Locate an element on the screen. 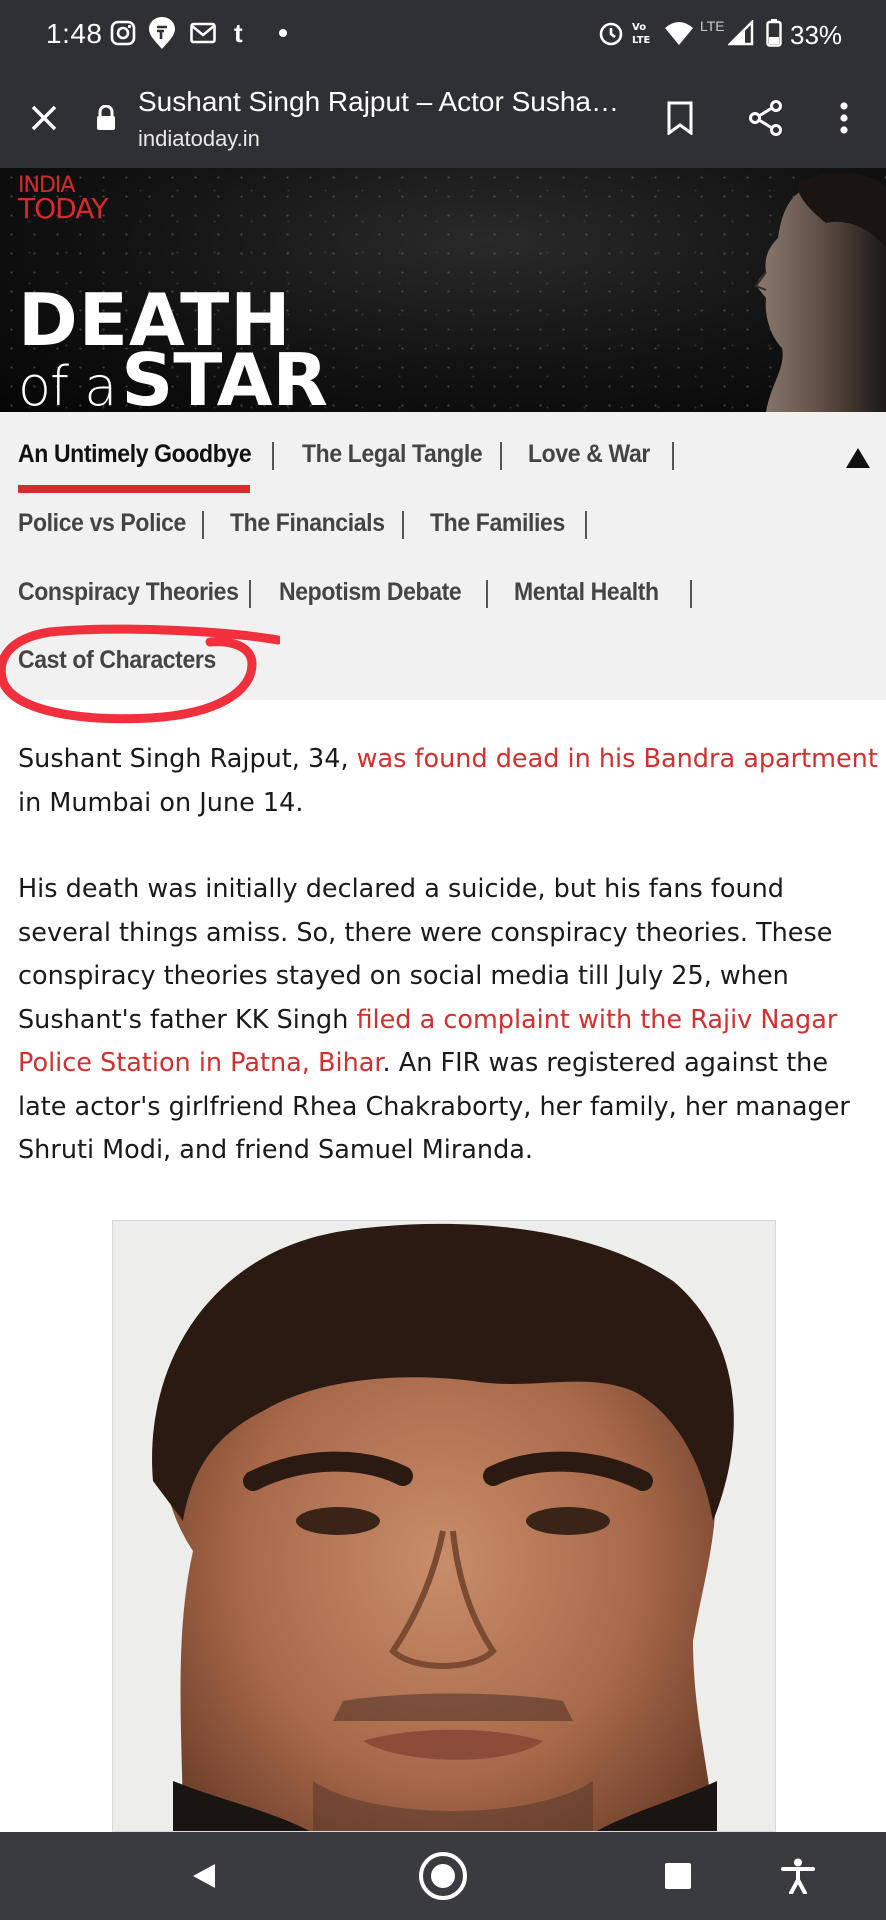 The image size is (886, 1920). banner-subtitle-of-a: of a is located at coordinates (67, 383).